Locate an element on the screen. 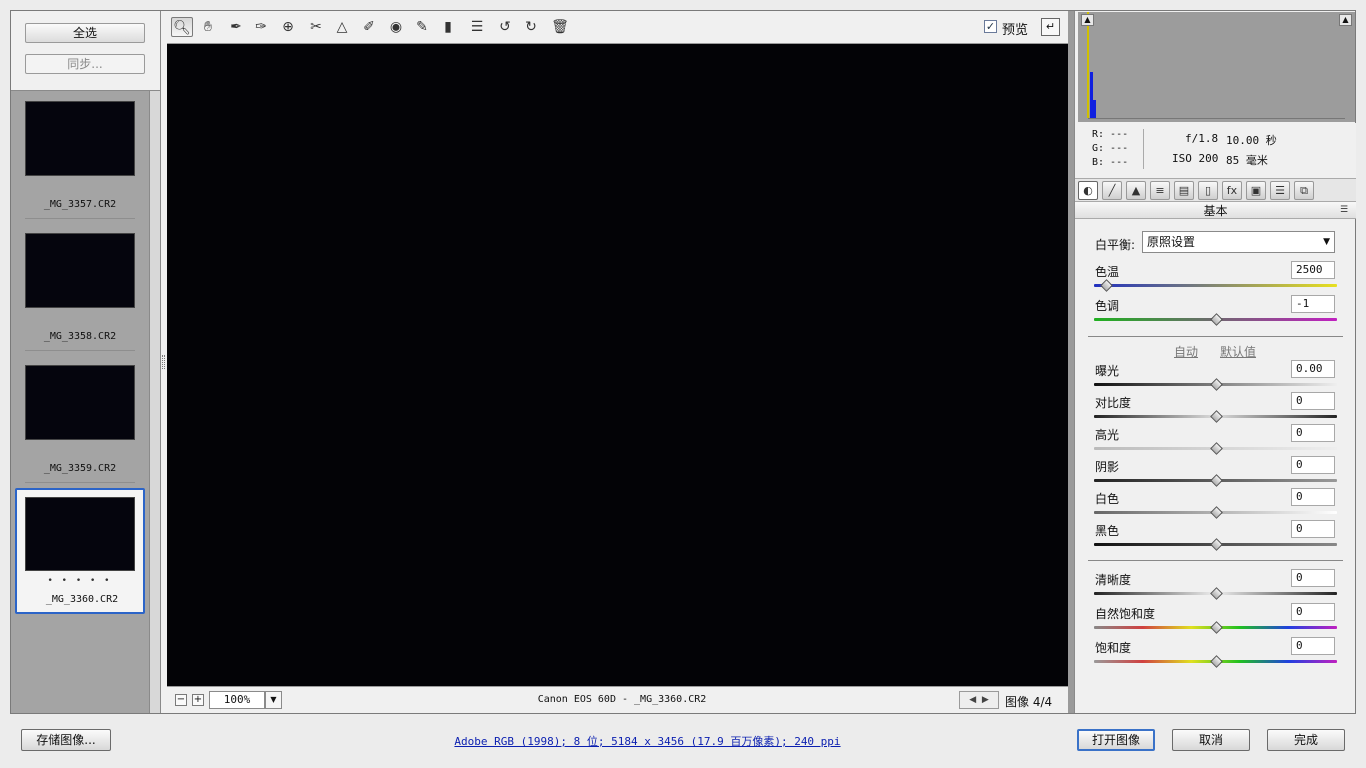  tab-split-toning-icon: ▤ is located at coordinates (1184, 190).